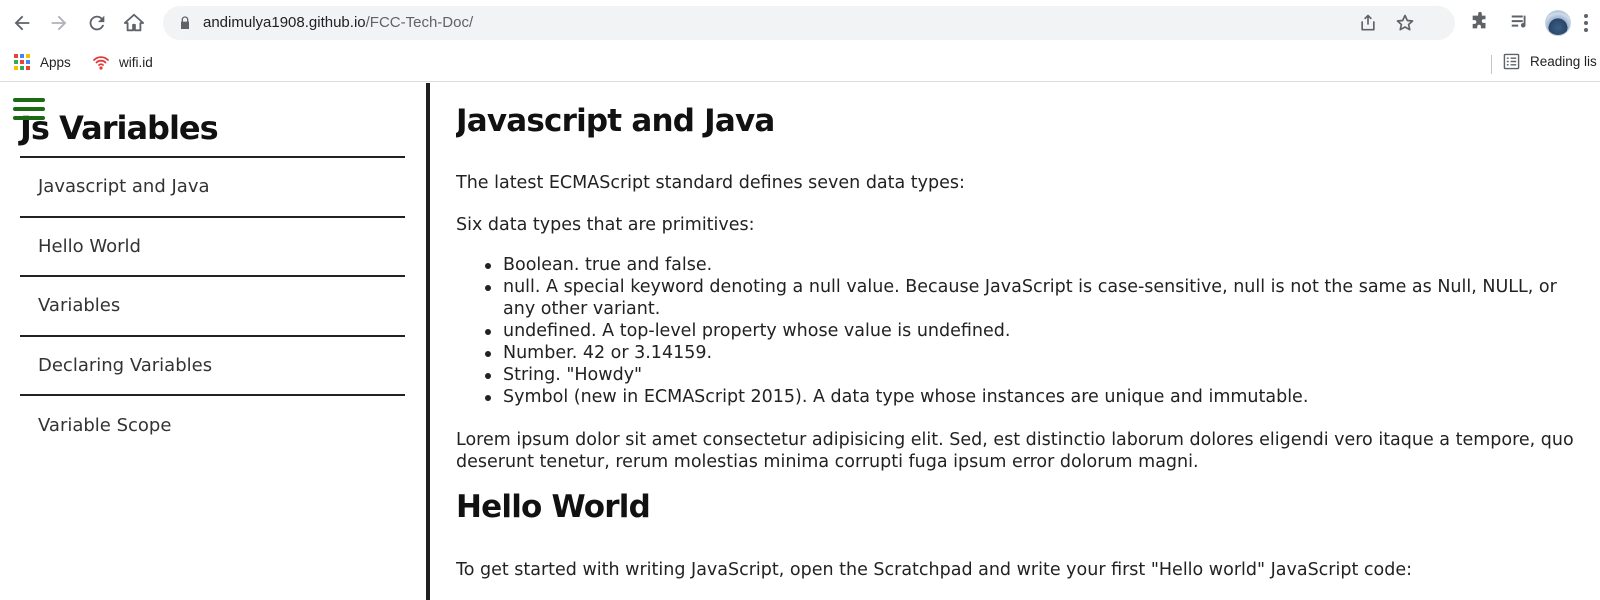 Image resolution: width=1600 pixels, height=600 pixels. What do you see at coordinates (419, 22) in the screenshot?
I see `url-path: /FCC-Tech-Doc/` at bounding box center [419, 22].